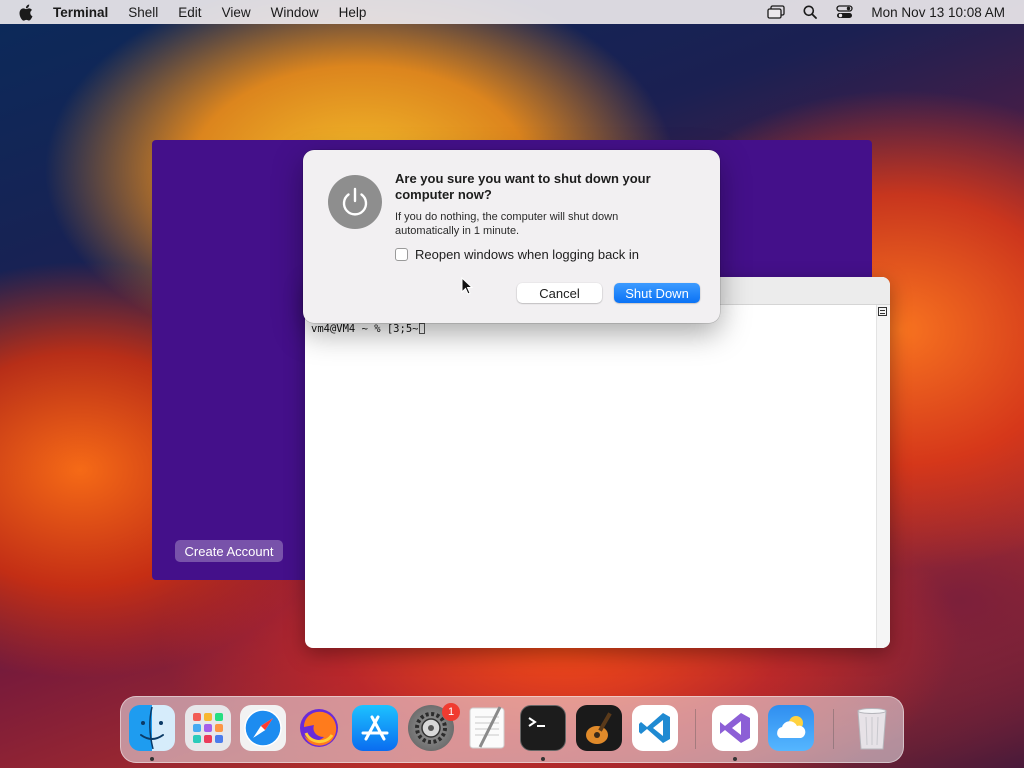 Image resolution: width=1024 pixels, height=768 pixels. Describe the element at coordinates (263, 728) in the screenshot. I see `safari-icon` at that location.